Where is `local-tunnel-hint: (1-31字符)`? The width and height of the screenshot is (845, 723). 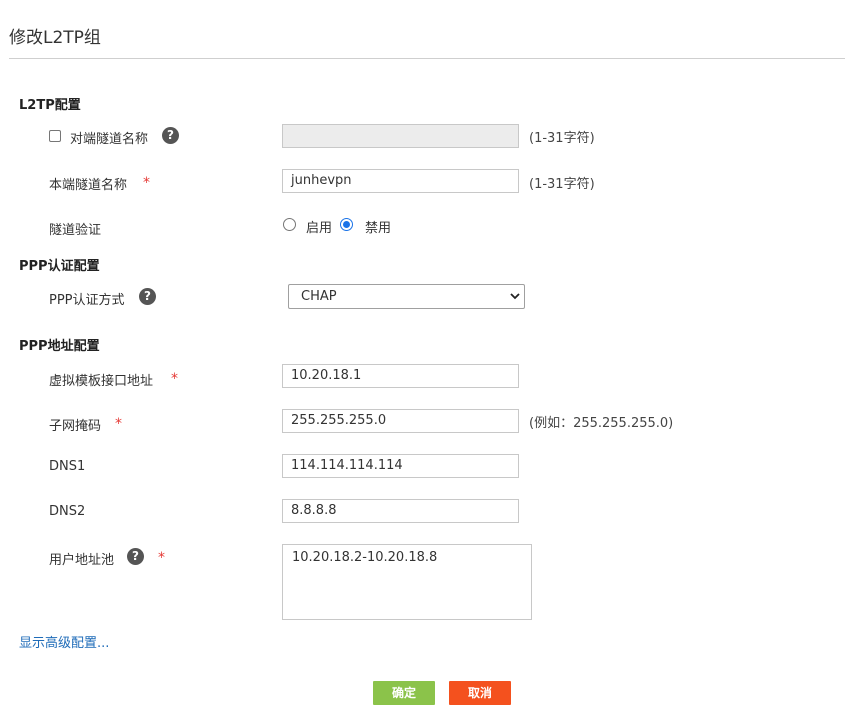
local-tunnel-hint: (1-31字符) is located at coordinates (562, 184).